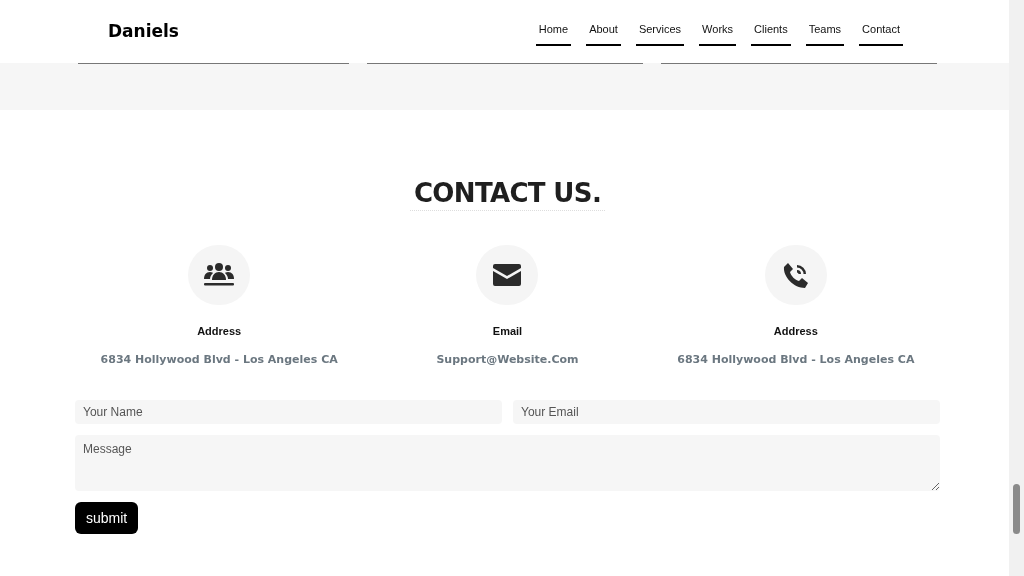 The width and height of the screenshot is (1024, 576). I want to click on nav-link: Home, so click(553, 33).